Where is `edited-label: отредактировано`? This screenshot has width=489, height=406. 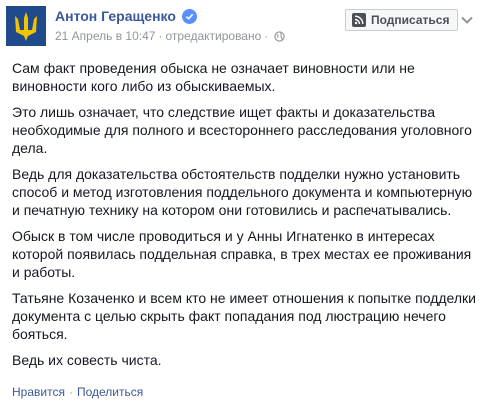
edited-label: отредактировано is located at coordinates (213, 36).